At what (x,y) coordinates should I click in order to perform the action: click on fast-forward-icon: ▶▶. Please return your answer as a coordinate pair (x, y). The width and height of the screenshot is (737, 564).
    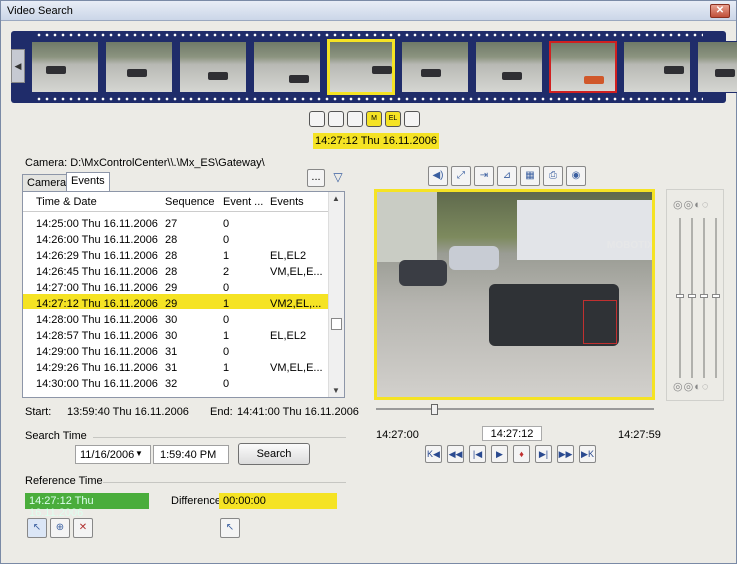
    Looking at the image, I should click on (565, 454).